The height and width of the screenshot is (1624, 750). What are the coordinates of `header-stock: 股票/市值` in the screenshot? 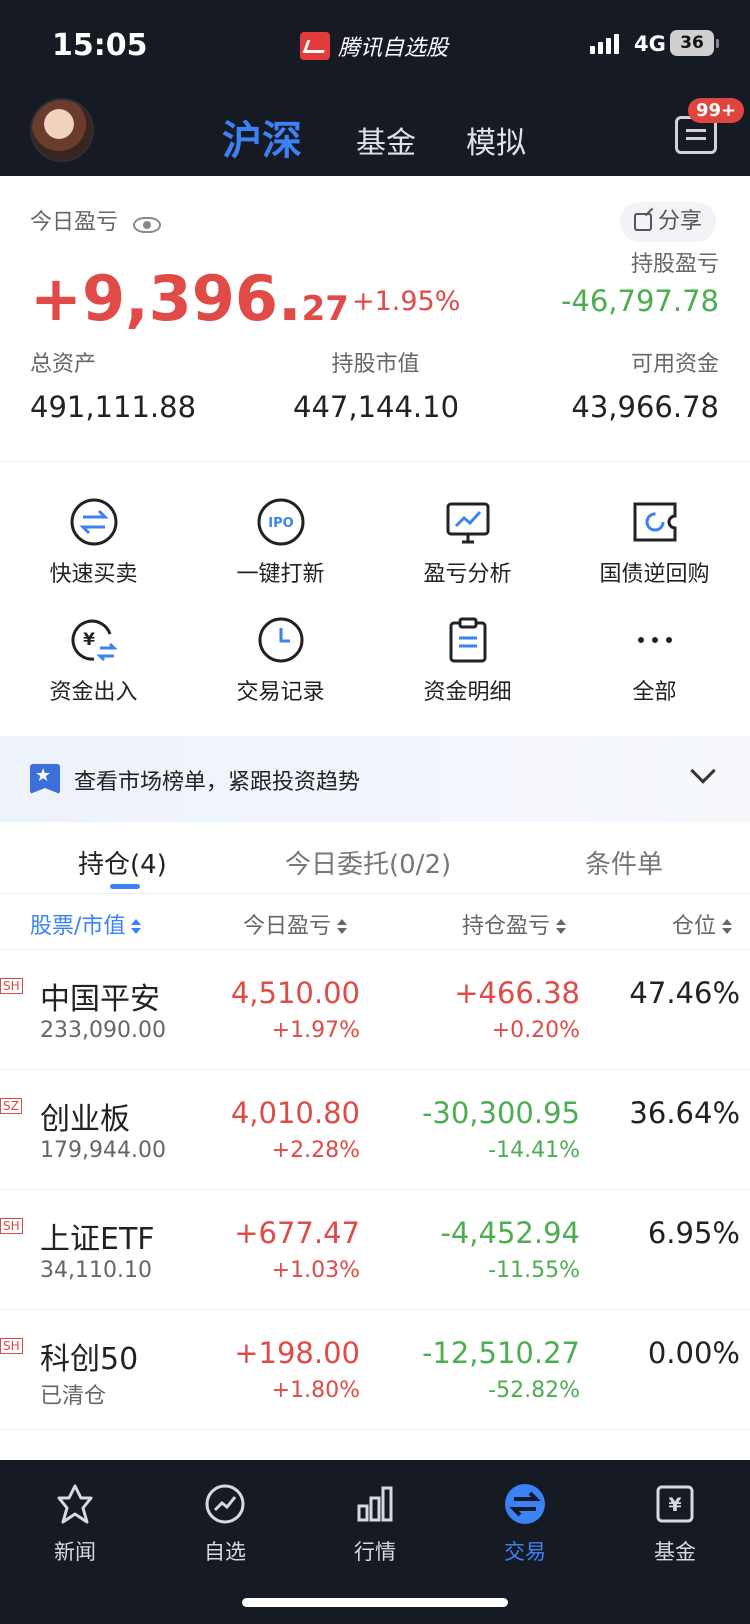 It's located at (78, 926).